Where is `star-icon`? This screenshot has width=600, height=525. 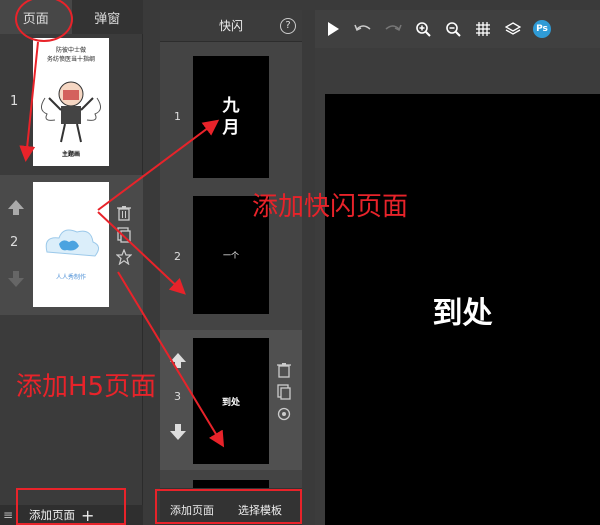 star-icon is located at coordinates (124, 257).